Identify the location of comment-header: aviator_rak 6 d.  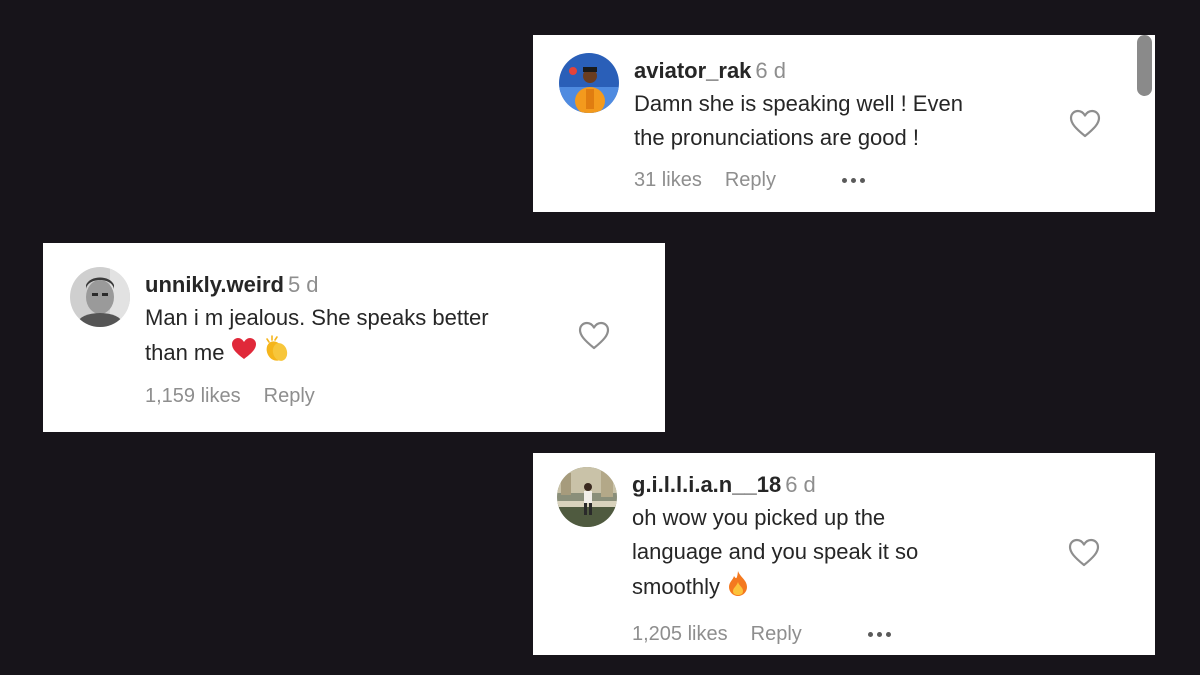
(844, 71).